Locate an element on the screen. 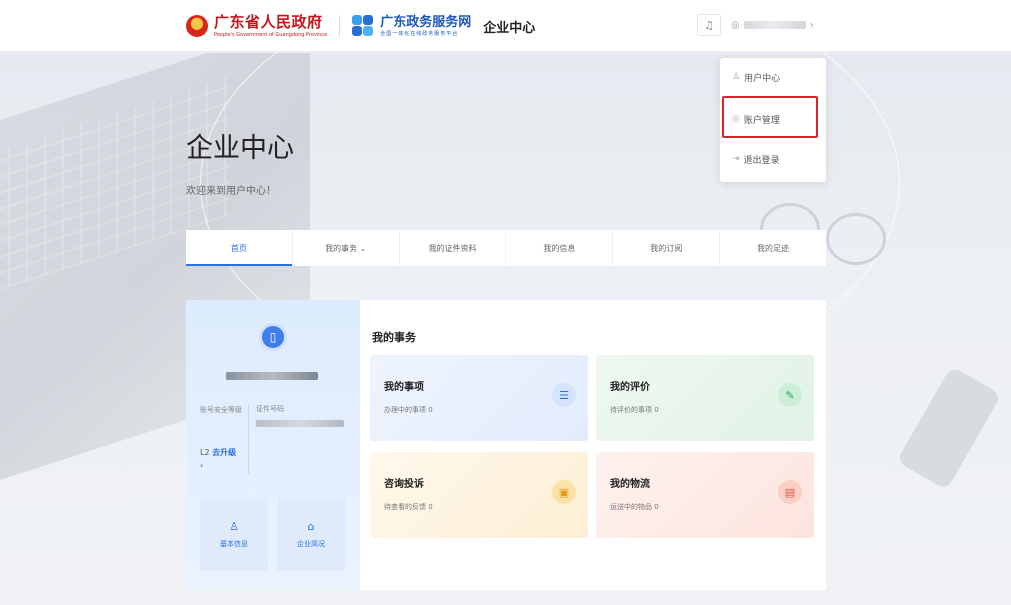 The image size is (1011, 605). tile-subtitle: 待评价的事项 0 is located at coordinates (634, 410).